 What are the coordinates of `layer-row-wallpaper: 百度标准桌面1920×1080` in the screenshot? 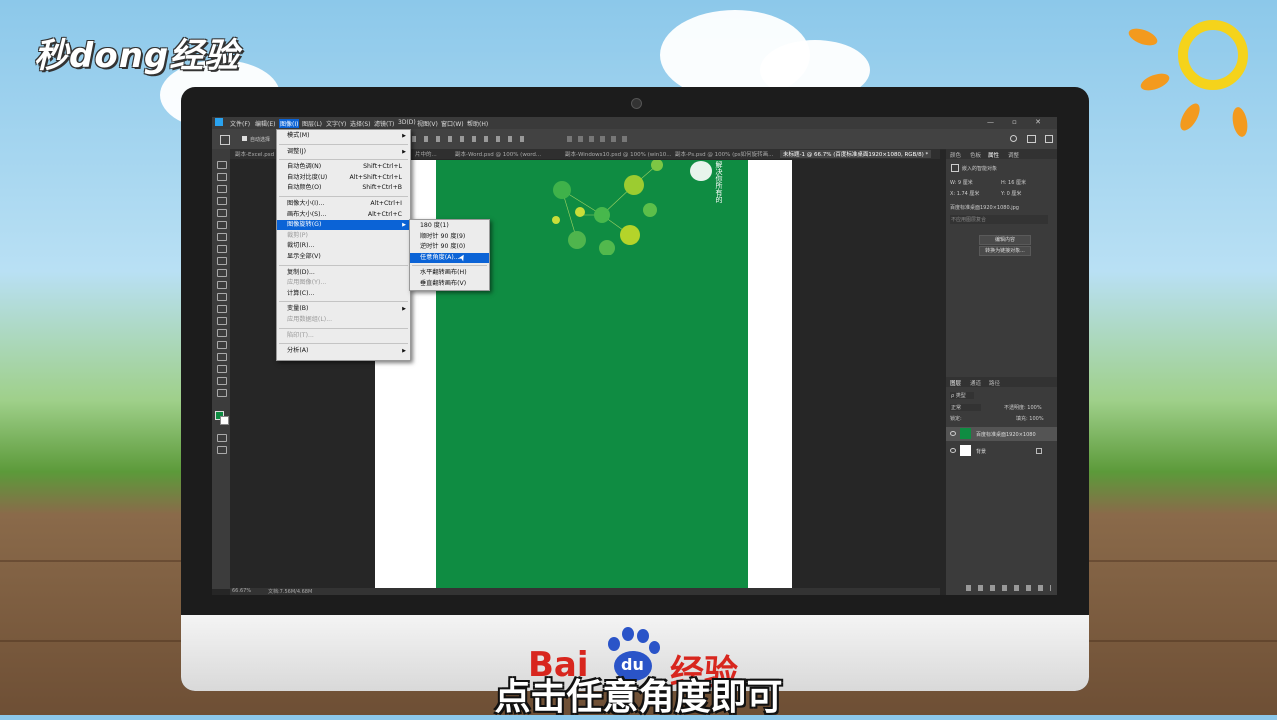 It's located at (1001, 434).